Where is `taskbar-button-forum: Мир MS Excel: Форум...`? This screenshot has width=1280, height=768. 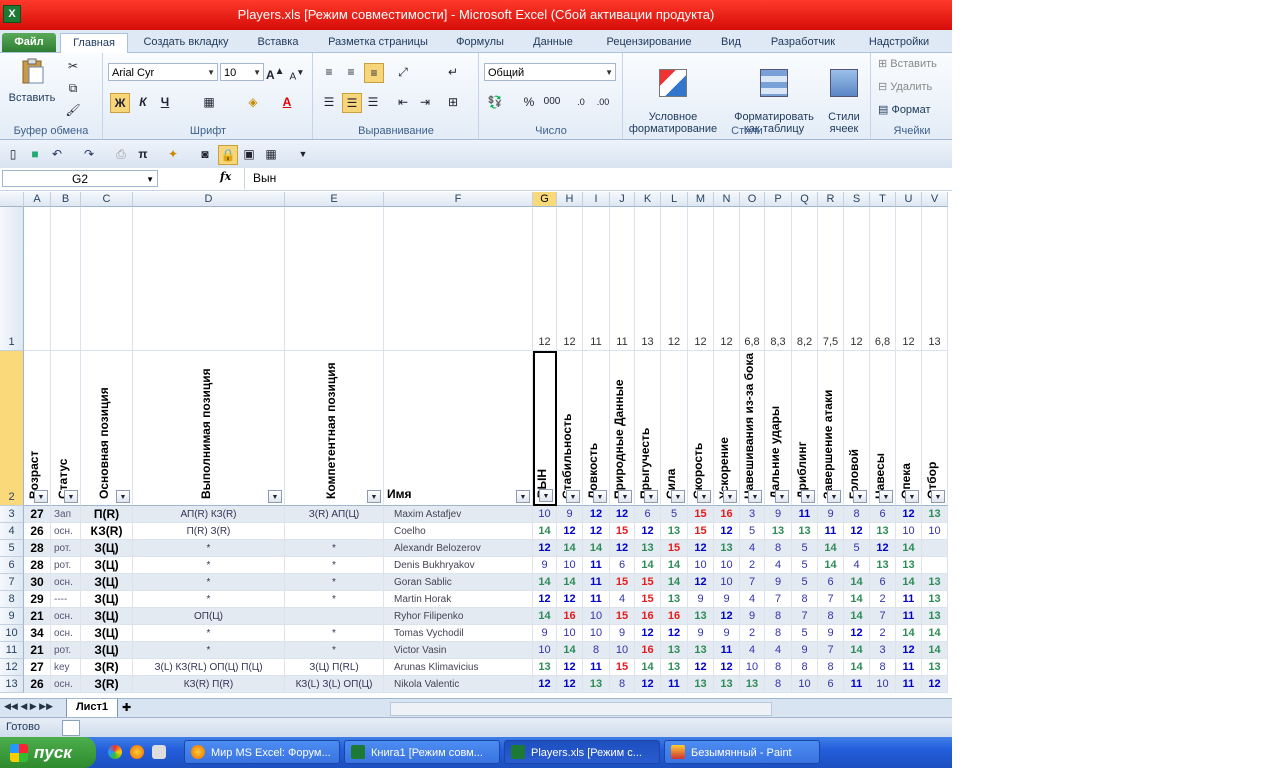
taskbar-button-forum: Мир MS Excel: Форум... is located at coordinates (262, 752).